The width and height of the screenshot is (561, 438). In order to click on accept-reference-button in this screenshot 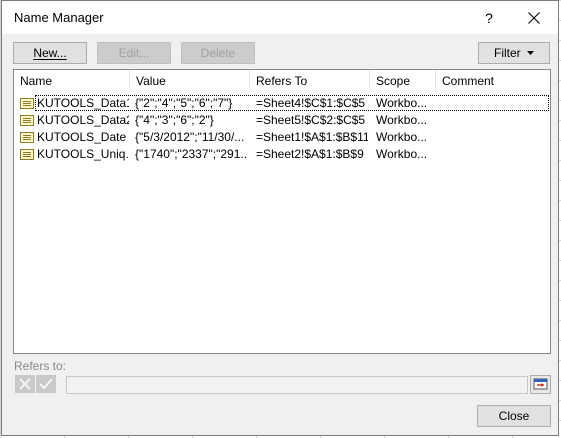, I will do `click(46, 384)`.